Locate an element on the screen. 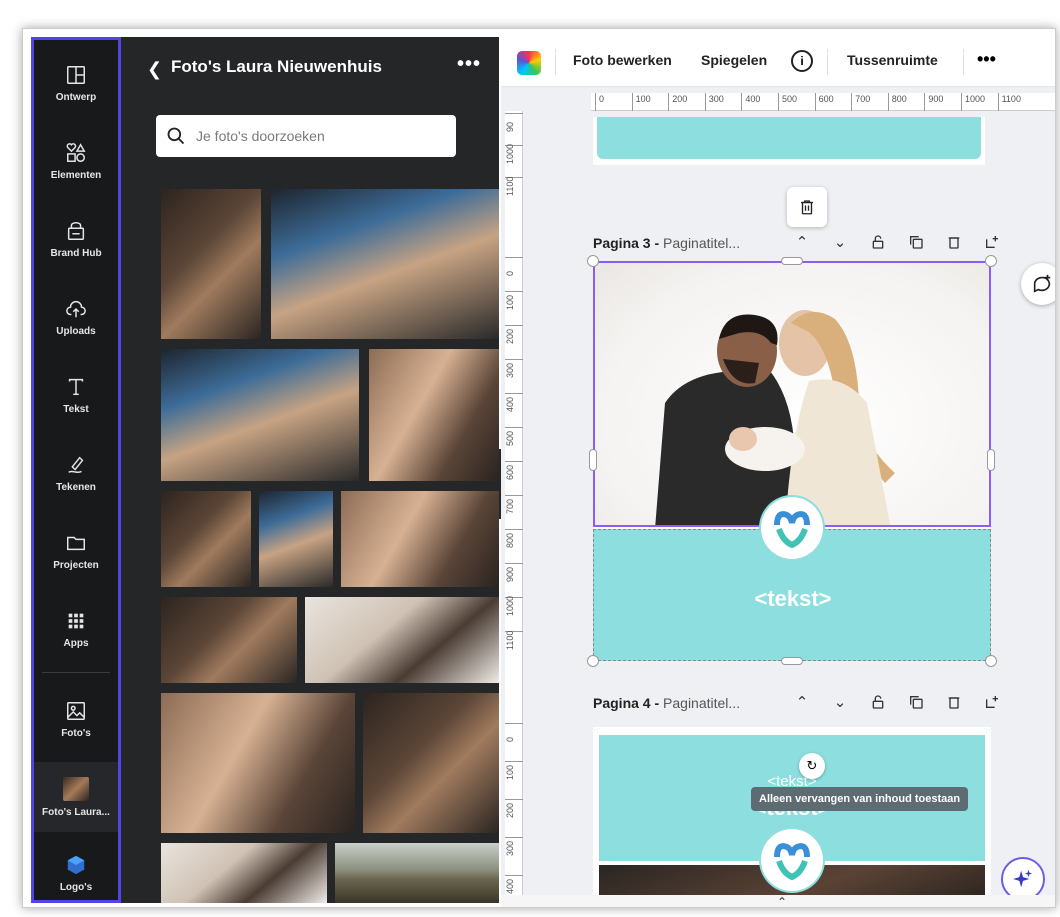 This screenshot has width=1060, height=917. rail-label: Tekenen is located at coordinates (76, 487).